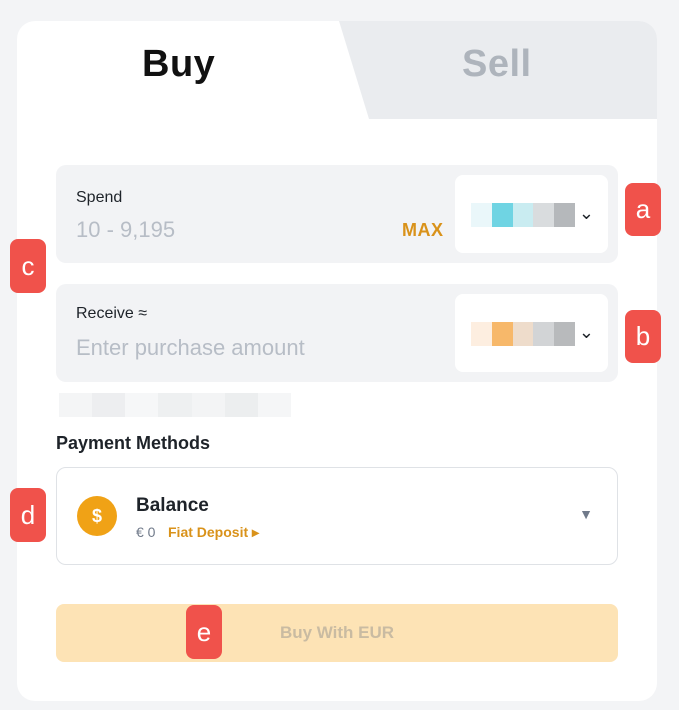  I want to click on receive-currency-selector: ⌄, so click(531, 333).